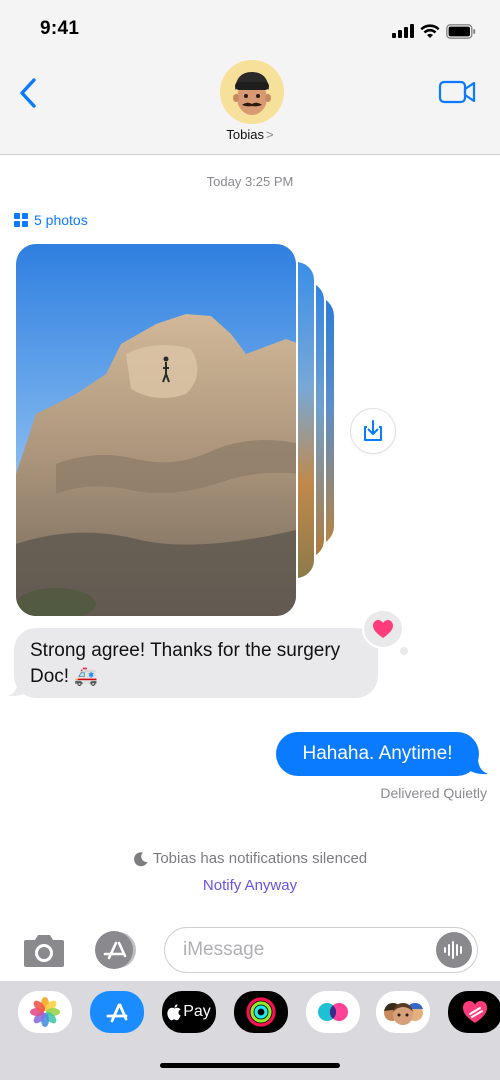 The height and width of the screenshot is (1080, 500). What do you see at coordinates (245, 134) in the screenshot?
I see `contact-name-label: Tobias` at bounding box center [245, 134].